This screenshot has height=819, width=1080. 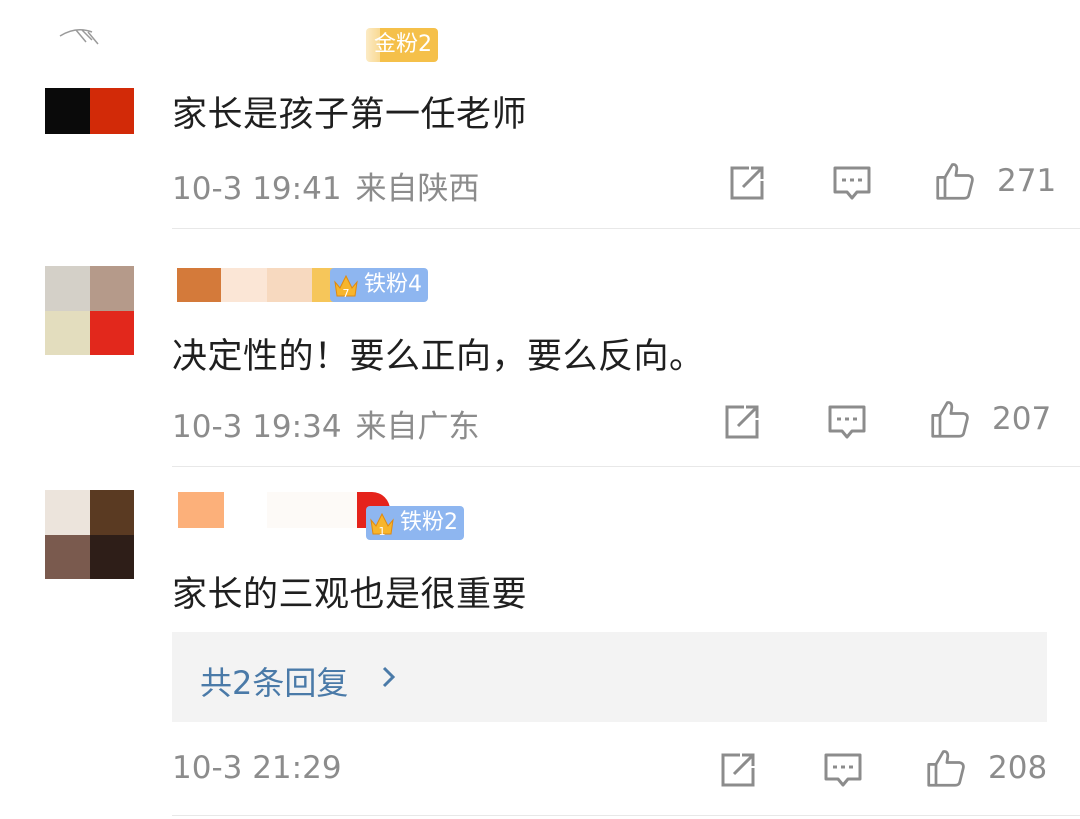 I want to click on comment-time: 10-3 21:29, so click(x=257, y=768).